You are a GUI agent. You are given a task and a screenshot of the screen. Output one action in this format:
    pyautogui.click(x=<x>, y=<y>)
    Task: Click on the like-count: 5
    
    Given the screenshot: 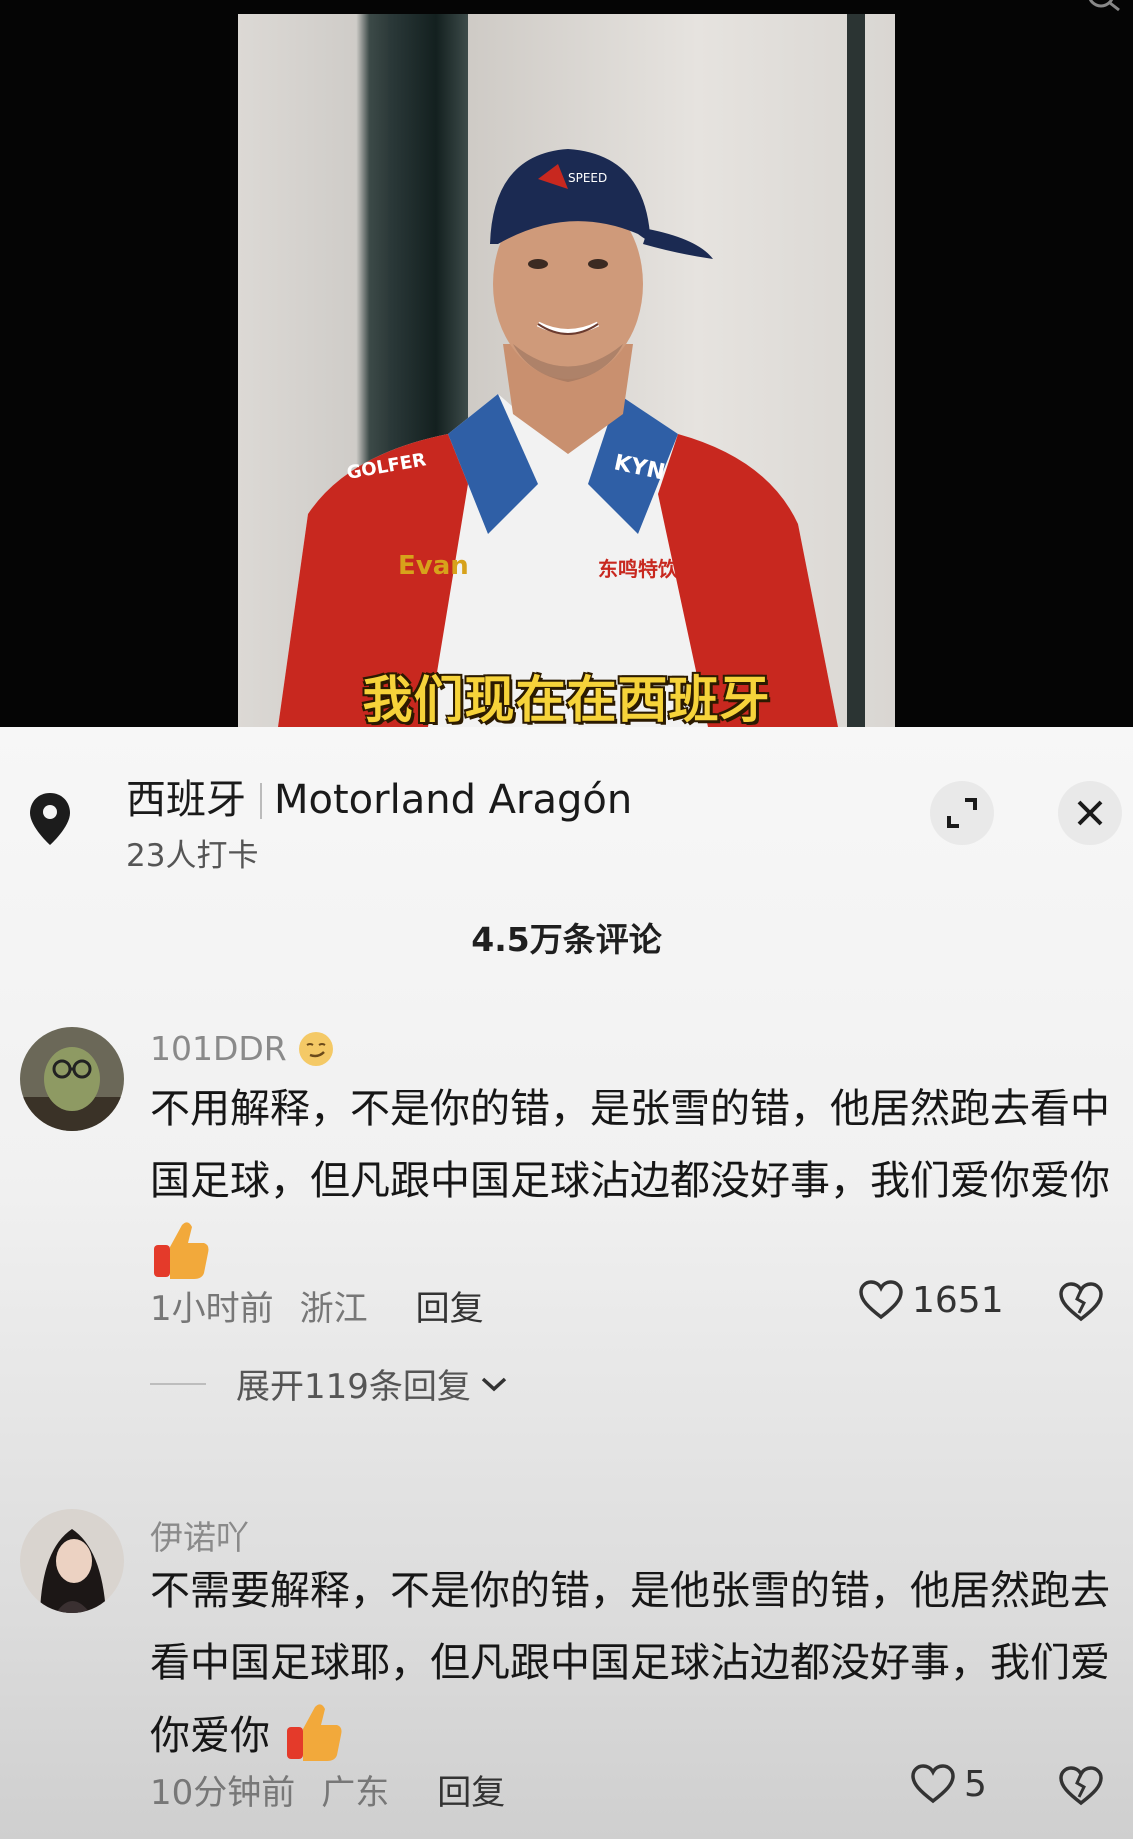 What is the action you would take?
    pyautogui.click(x=975, y=1784)
    